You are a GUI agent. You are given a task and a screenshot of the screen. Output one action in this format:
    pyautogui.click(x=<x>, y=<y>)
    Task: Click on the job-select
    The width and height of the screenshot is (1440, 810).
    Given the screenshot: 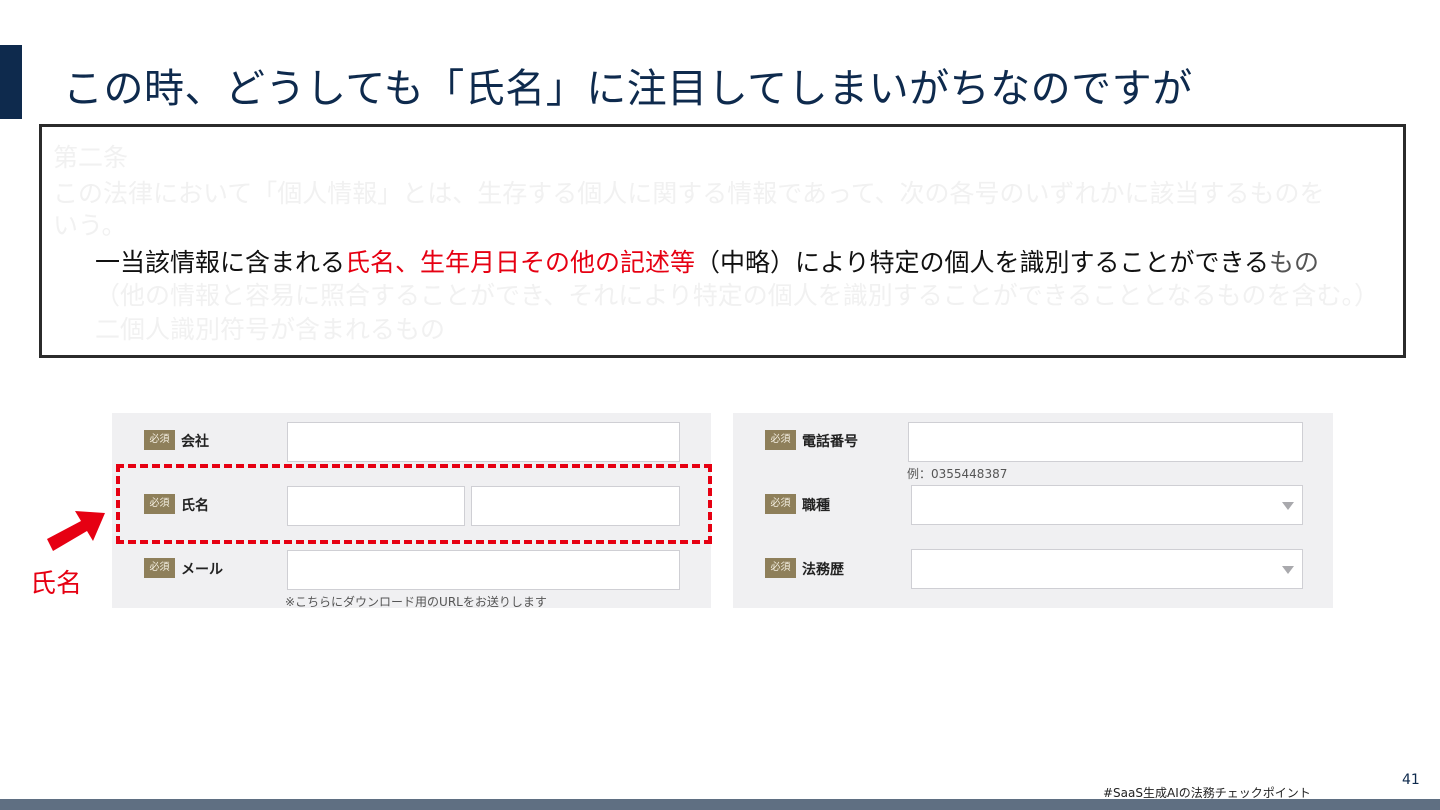 What is the action you would take?
    pyautogui.click(x=1107, y=505)
    